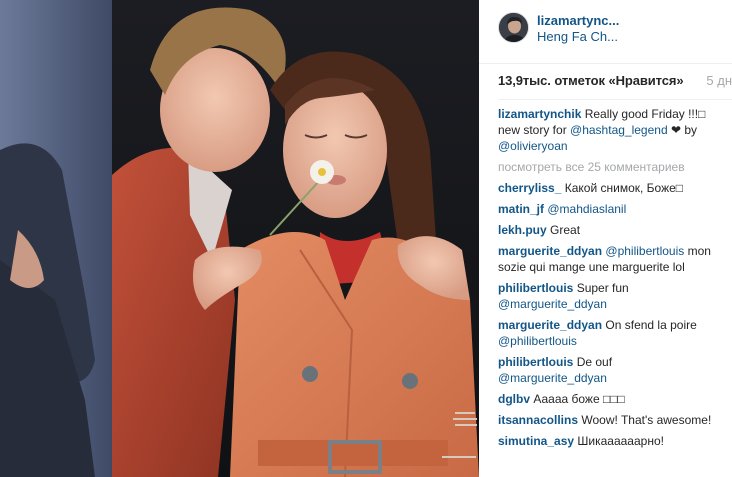  I want to click on comment: cherryliss_ Какой снимок, Боже□, so click(611, 188).